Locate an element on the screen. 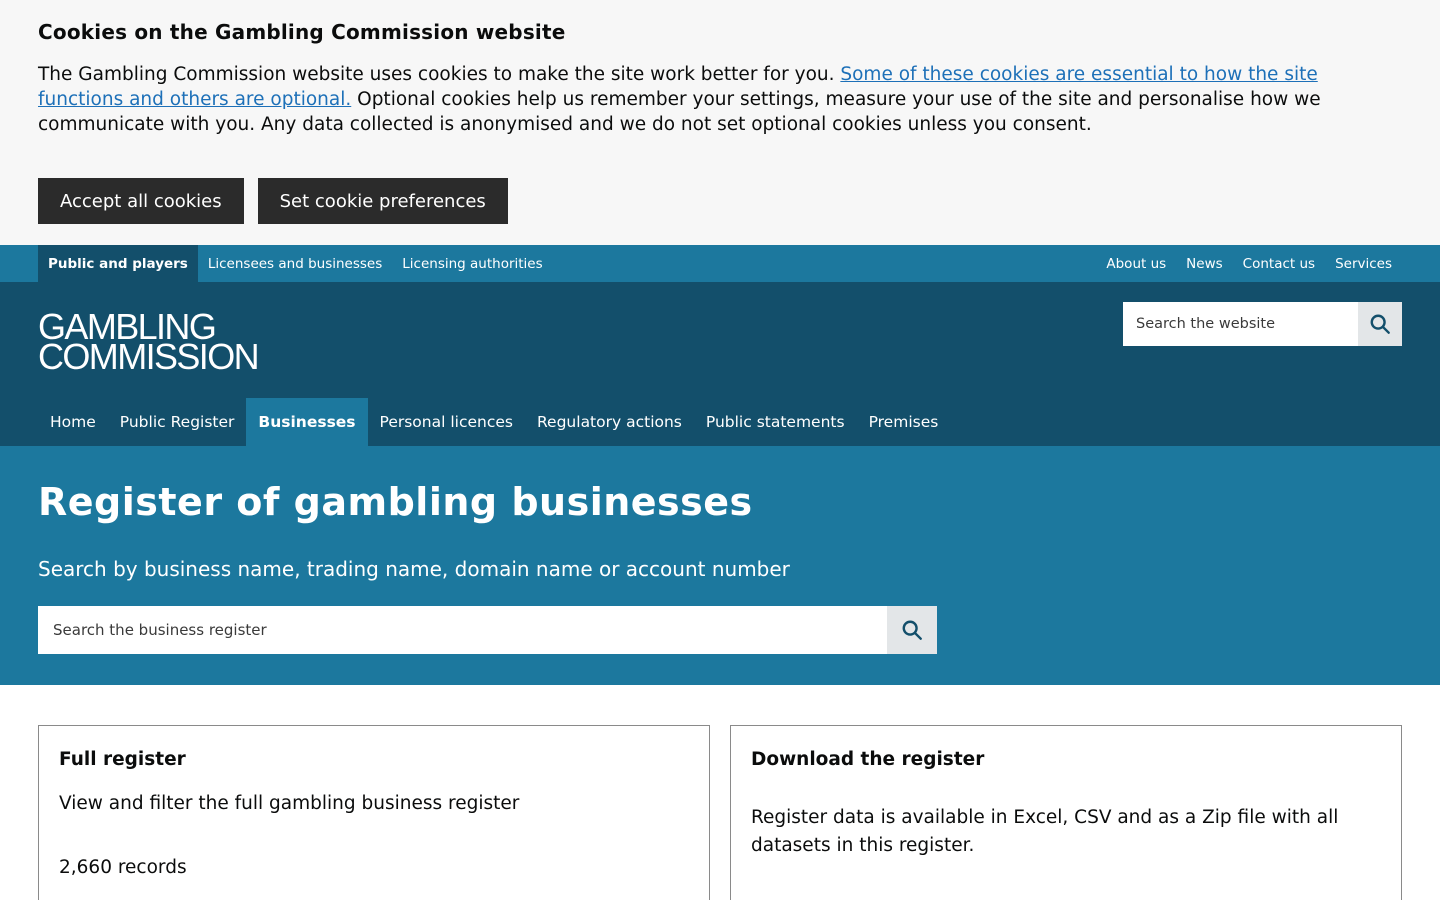  accept-cookies-button: Accept all cookies is located at coordinates (141, 201).